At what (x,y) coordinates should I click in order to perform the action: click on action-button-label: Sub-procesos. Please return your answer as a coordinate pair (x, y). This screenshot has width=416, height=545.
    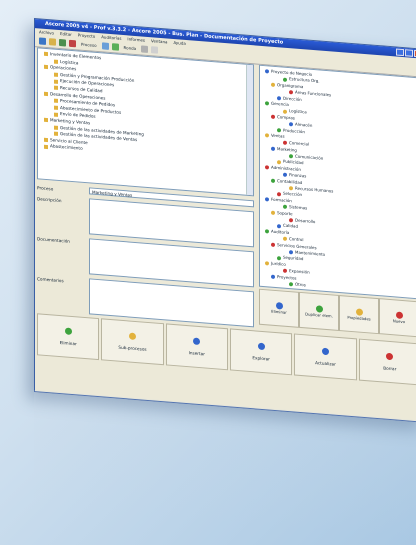
    Looking at the image, I should click on (132, 348).